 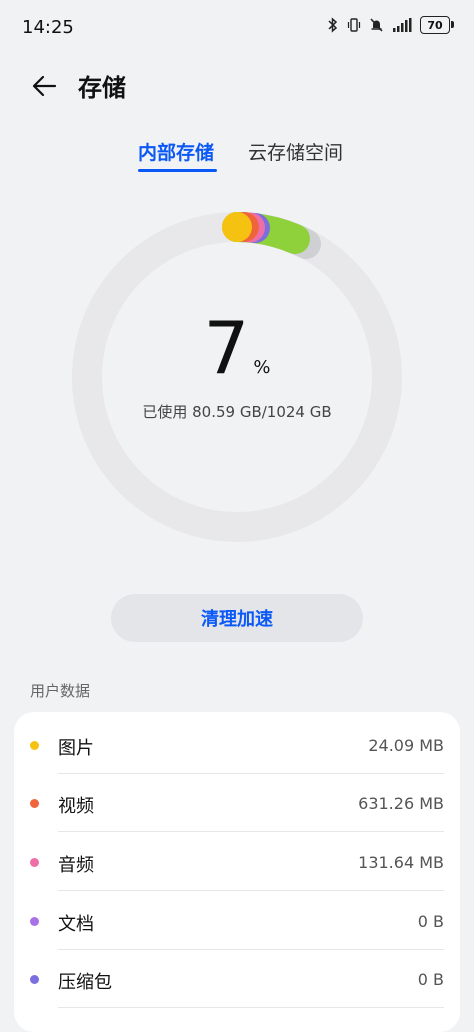 I want to click on battery-level: 70, so click(x=435, y=25).